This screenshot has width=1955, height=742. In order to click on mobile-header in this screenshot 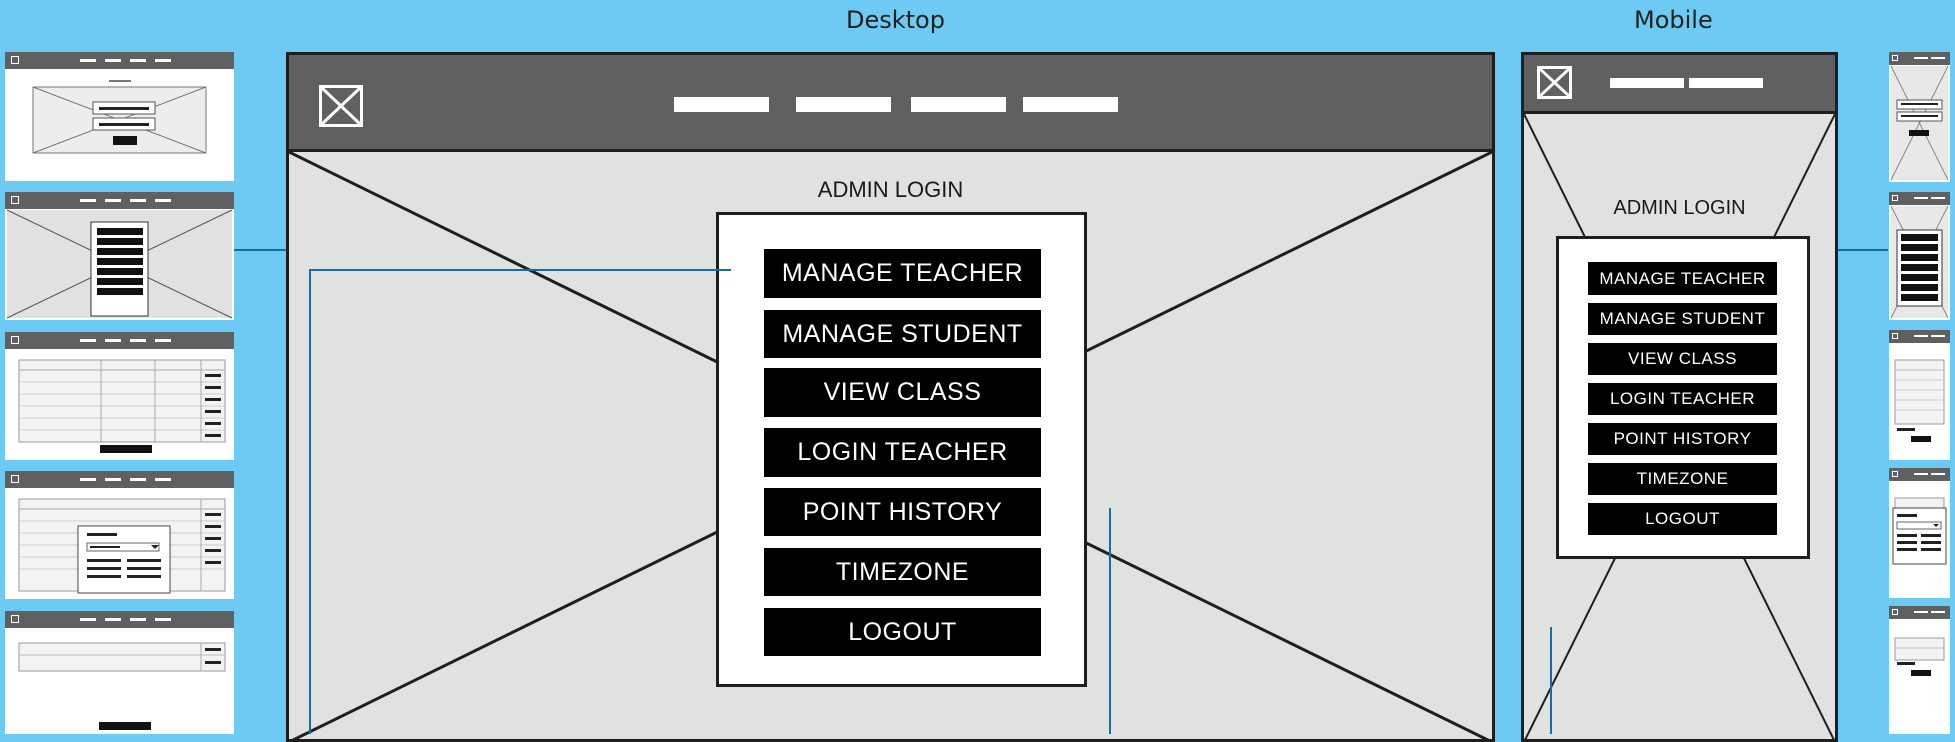, I will do `click(1679, 84)`.